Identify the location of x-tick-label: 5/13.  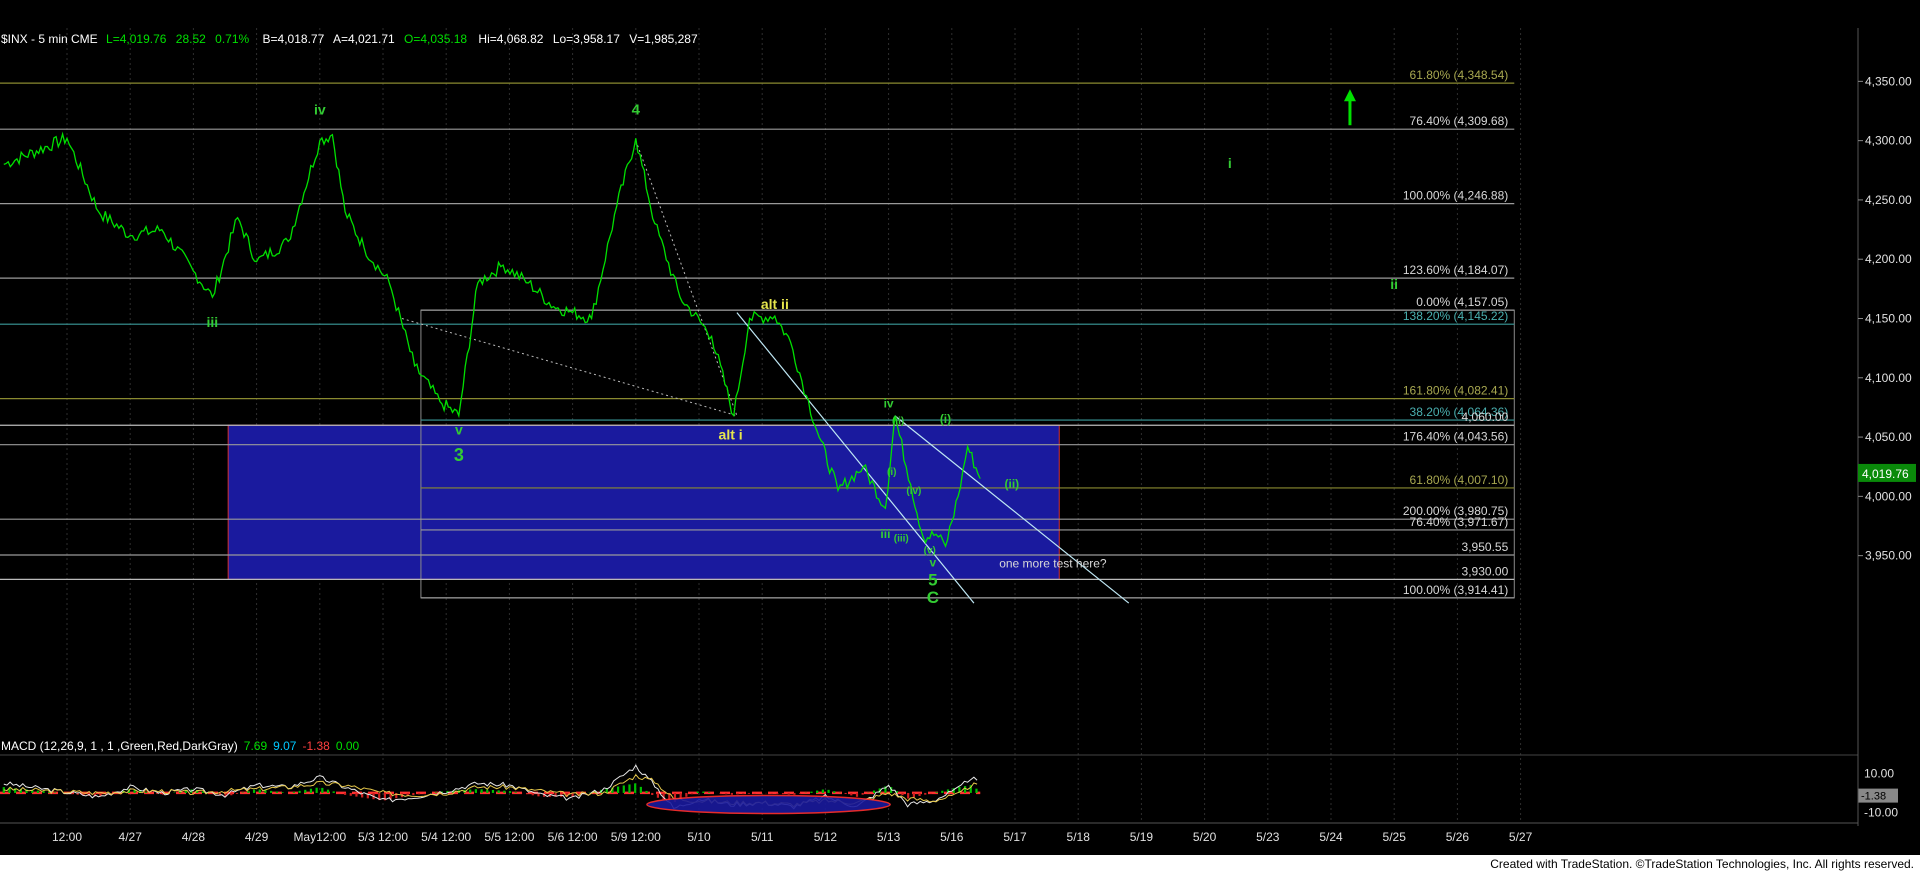
(889, 837).